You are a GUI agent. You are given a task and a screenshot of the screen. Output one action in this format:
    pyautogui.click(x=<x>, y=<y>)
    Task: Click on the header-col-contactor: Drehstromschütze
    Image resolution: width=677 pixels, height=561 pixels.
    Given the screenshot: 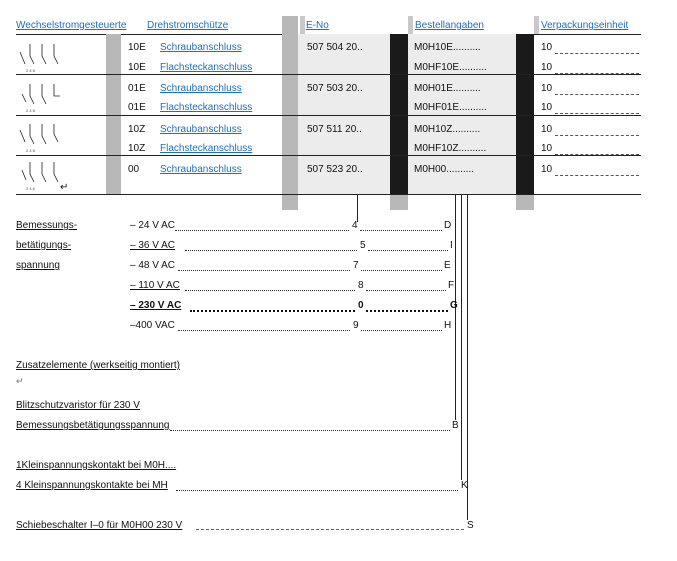 What is the action you would take?
    pyautogui.click(x=188, y=25)
    